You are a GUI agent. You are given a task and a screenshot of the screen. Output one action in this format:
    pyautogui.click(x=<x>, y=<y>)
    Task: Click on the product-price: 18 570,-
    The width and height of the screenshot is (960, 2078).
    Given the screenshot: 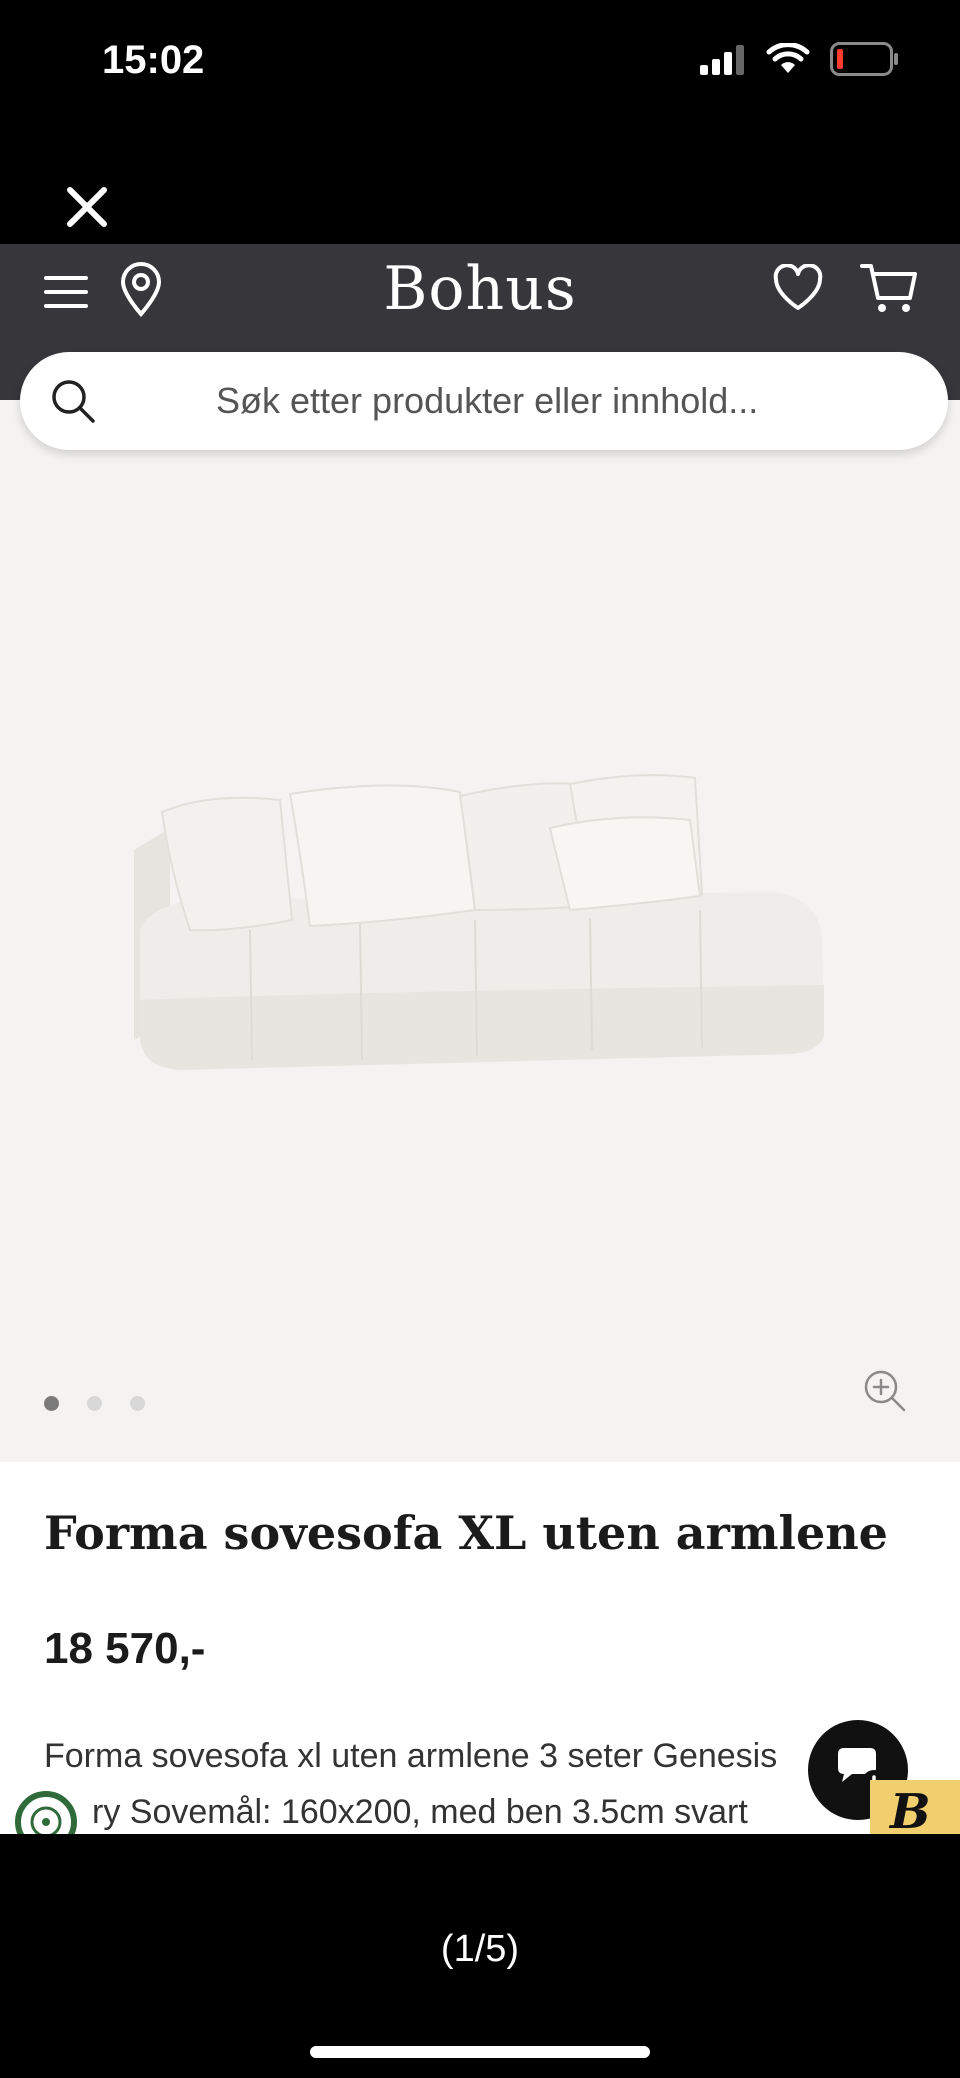 What is the action you would take?
    pyautogui.click(x=125, y=1648)
    